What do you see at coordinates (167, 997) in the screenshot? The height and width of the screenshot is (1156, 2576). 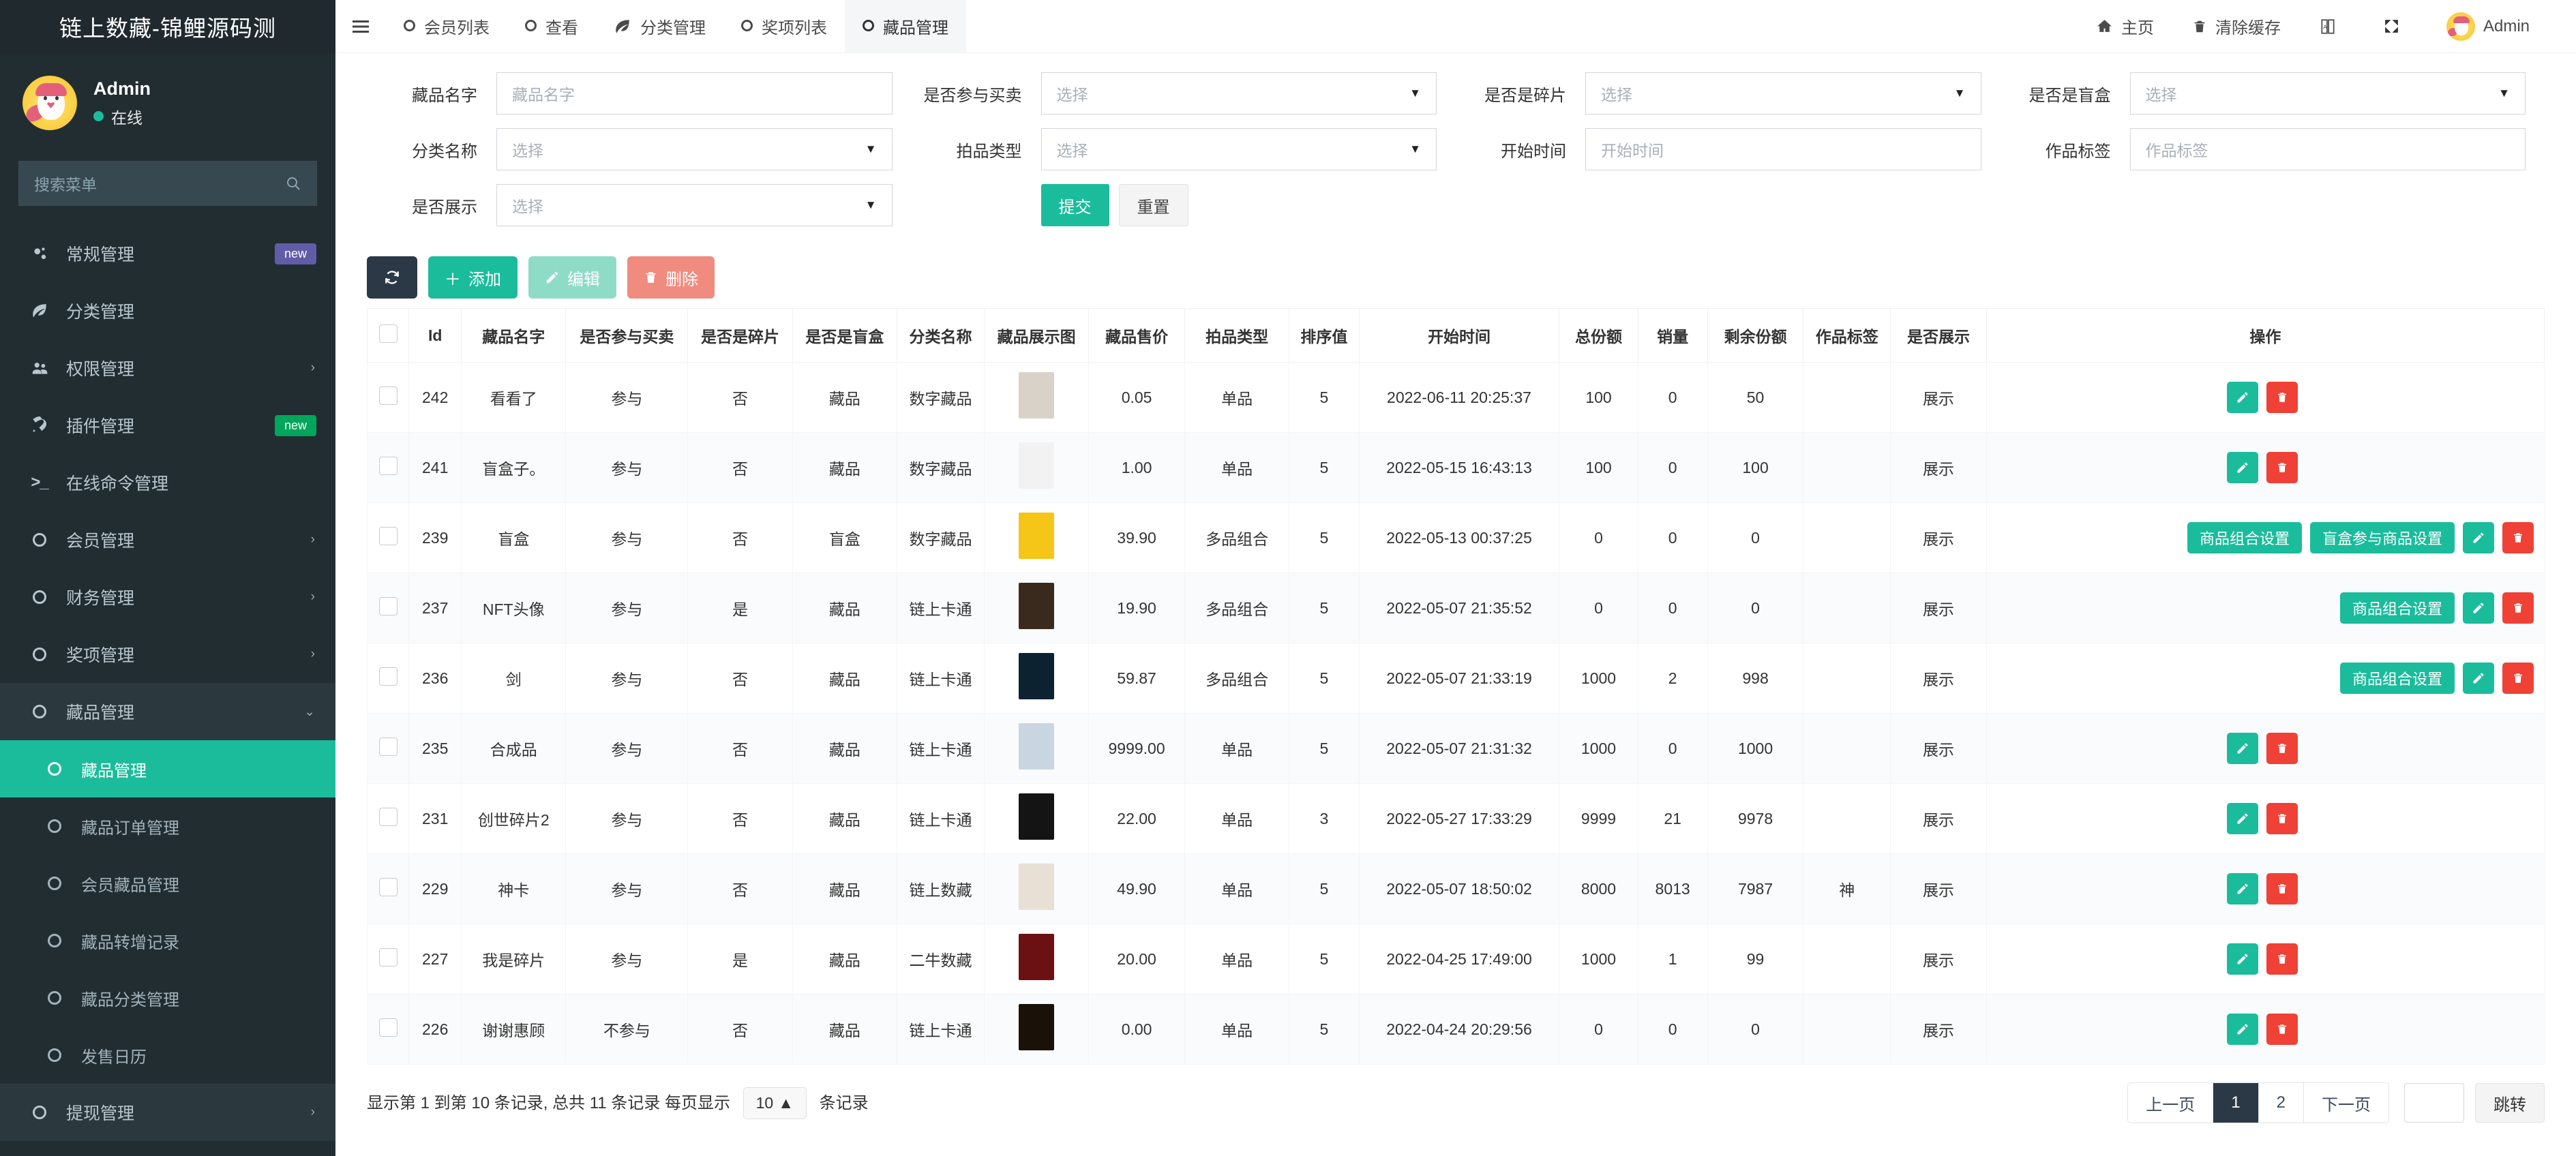 I see `sidebar-item-13: 藏品分类管理` at bounding box center [167, 997].